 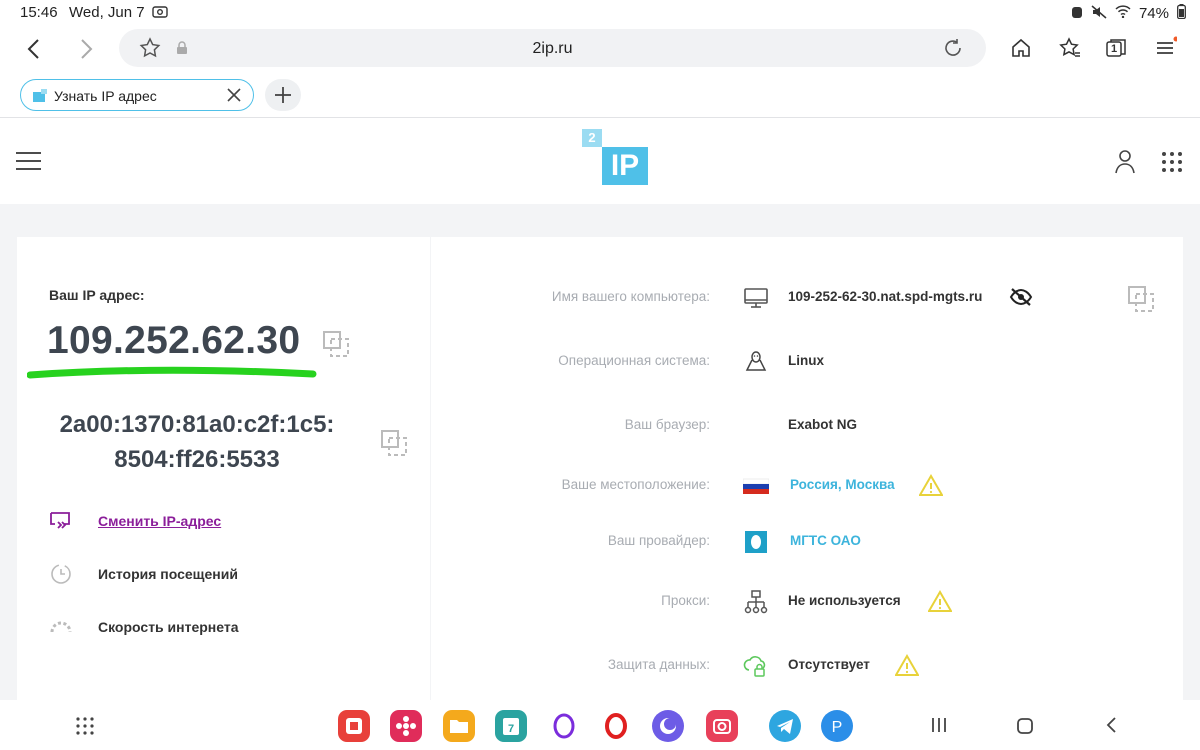 I want to click on tab-strip: Узнать IP адрес, so click(x=600, y=95).